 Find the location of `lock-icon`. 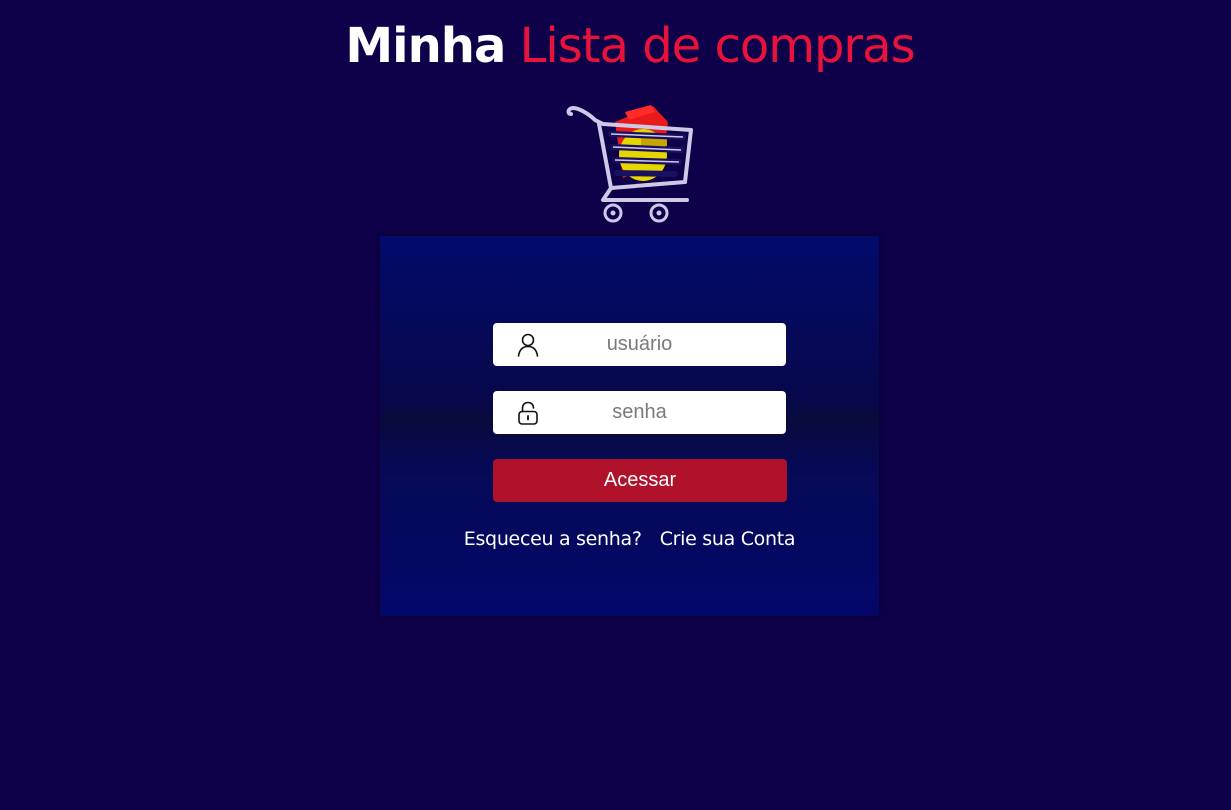

lock-icon is located at coordinates (528, 413).